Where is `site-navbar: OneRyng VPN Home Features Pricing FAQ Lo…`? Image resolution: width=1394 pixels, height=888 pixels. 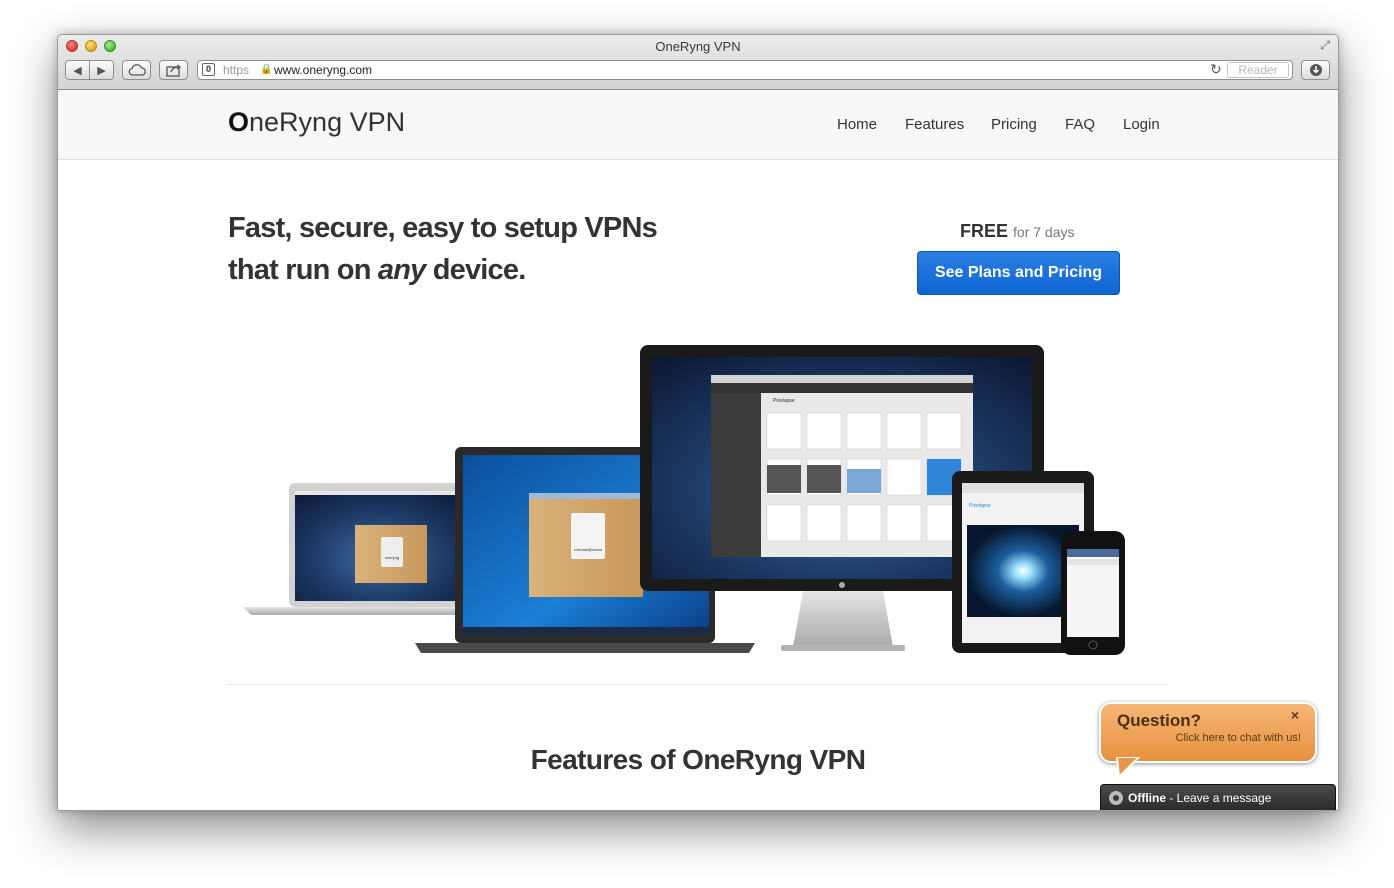
site-navbar: OneRyng VPN Home Features Pricing FAQ Lo… is located at coordinates (698, 125).